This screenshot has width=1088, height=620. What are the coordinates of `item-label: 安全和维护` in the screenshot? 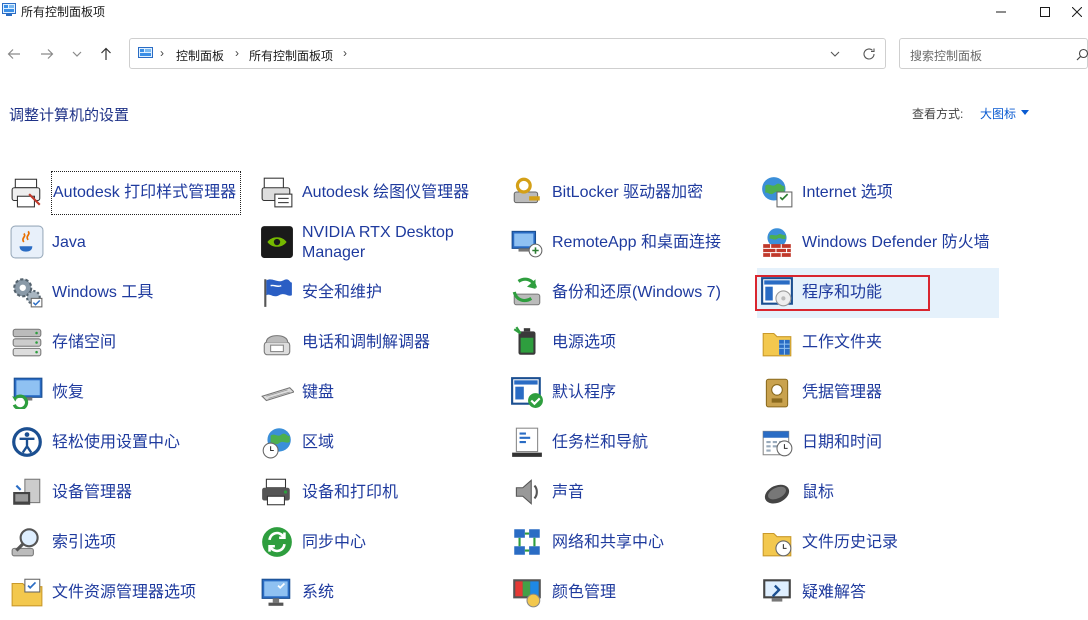 It's located at (397, 293).